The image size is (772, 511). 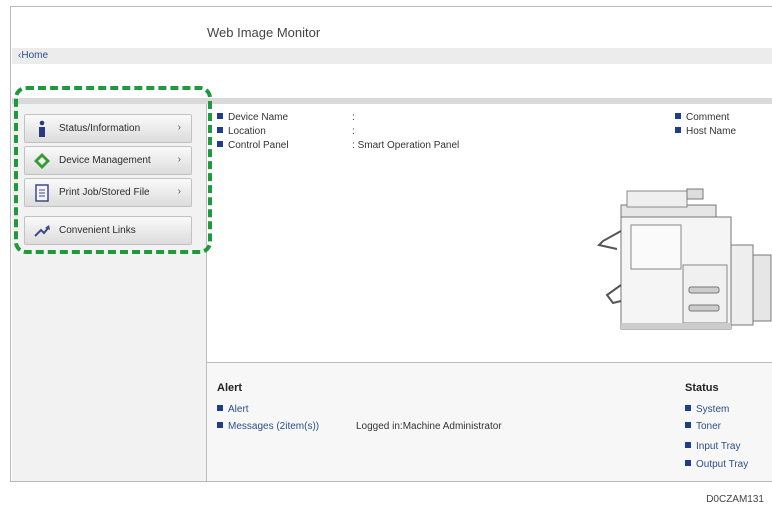 What do you see at coordinates (702, 388) in the screenshot?
I see `status-heading: Status` at bounding box center [702, 388].